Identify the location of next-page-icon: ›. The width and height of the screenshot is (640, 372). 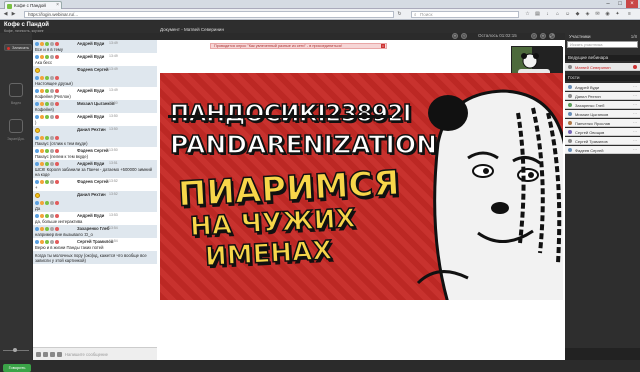
(534, 36).